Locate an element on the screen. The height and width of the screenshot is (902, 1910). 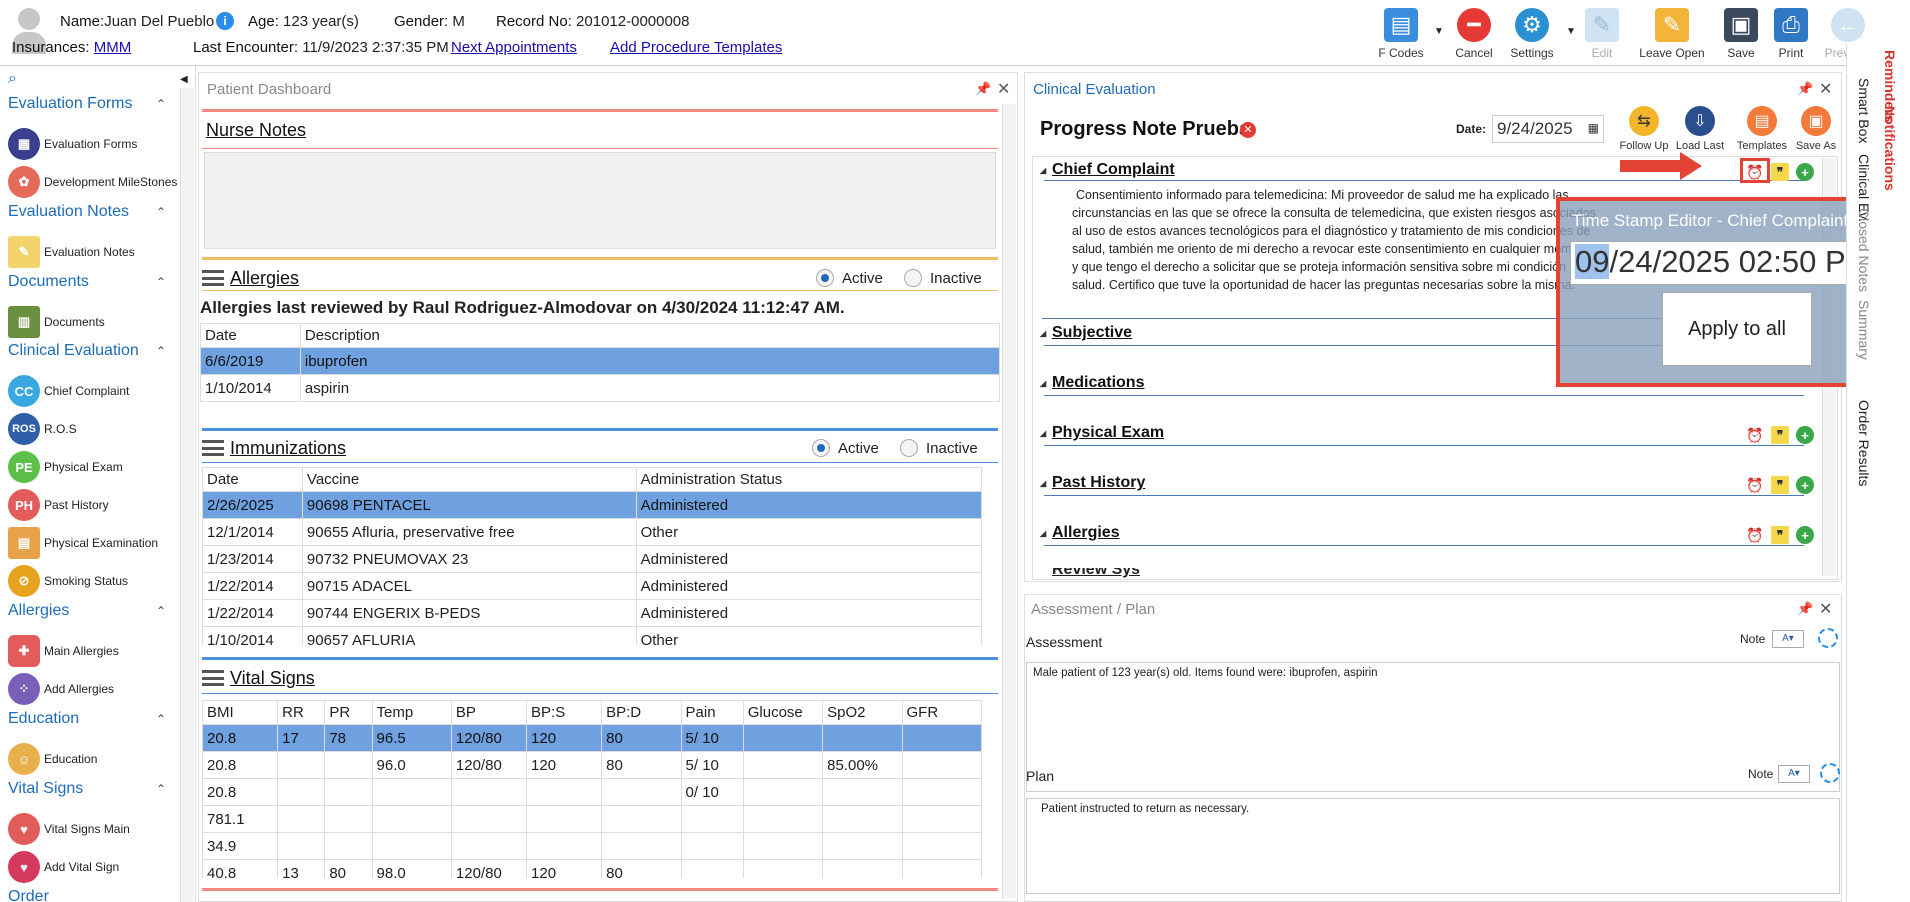
settings-button: ⚙ Settings is located at coordinates (1532, 34).